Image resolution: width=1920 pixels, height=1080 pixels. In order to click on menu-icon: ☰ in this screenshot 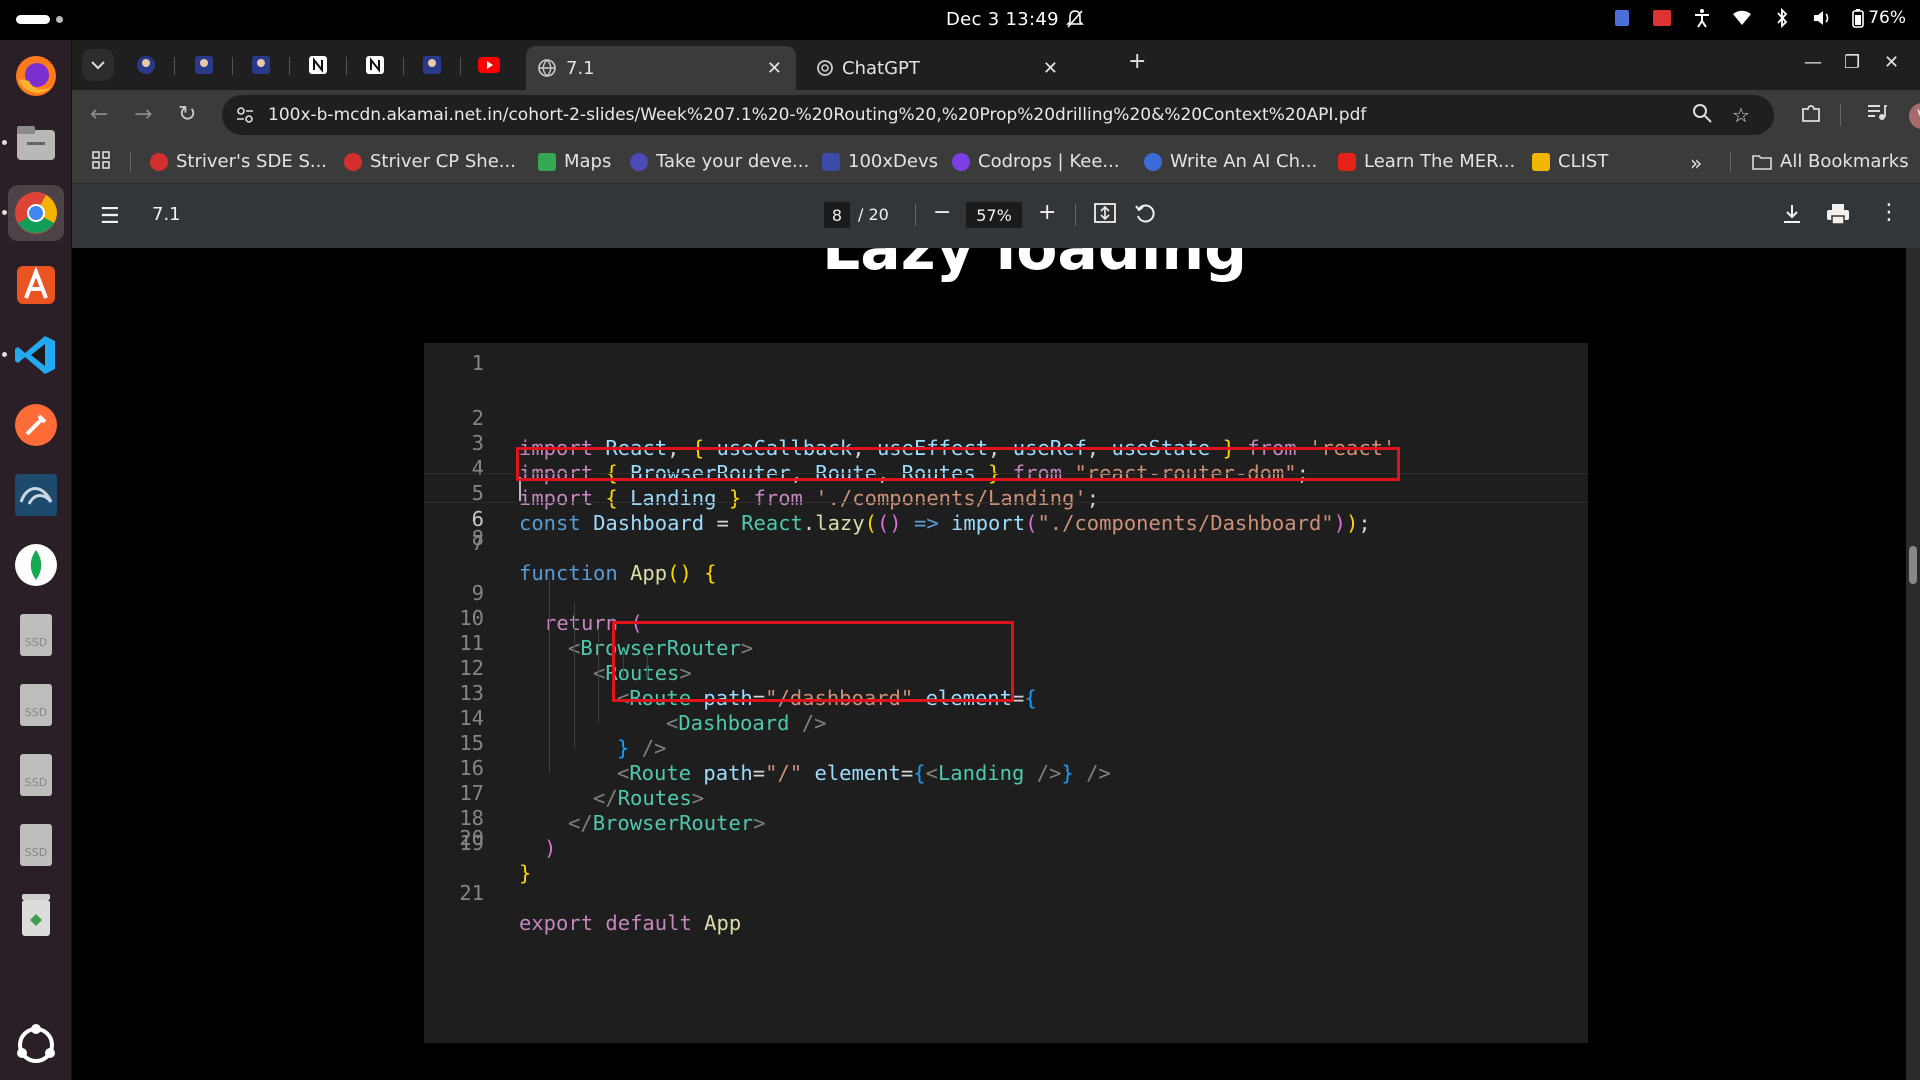, I will do `click(110, 216)`.